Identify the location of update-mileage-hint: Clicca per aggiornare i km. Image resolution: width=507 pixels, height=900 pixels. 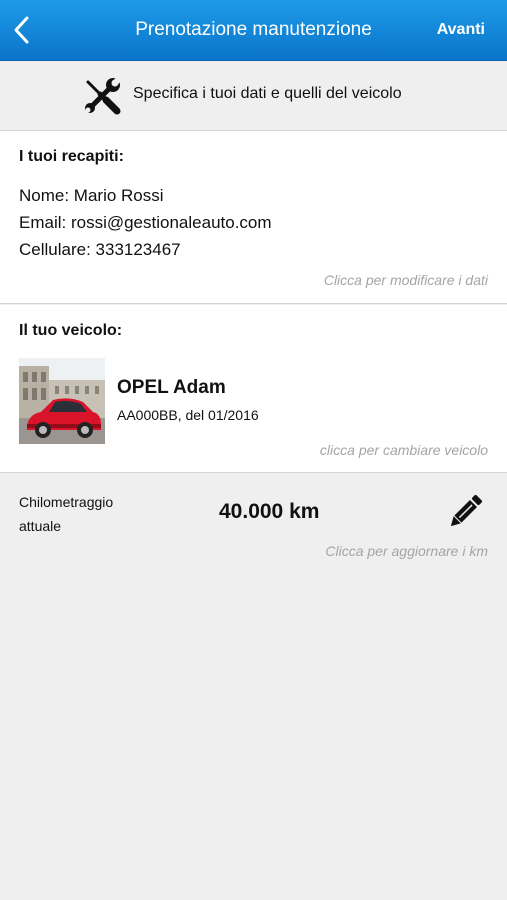
(406, 551).